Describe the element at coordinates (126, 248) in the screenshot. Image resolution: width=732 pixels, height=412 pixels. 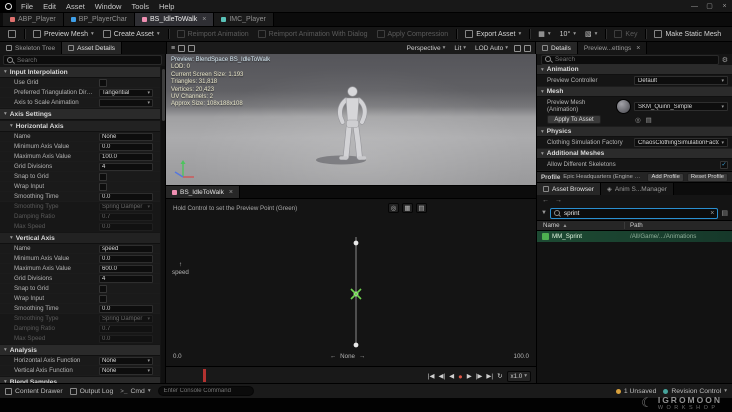
I see `value-field: speed` at that location.